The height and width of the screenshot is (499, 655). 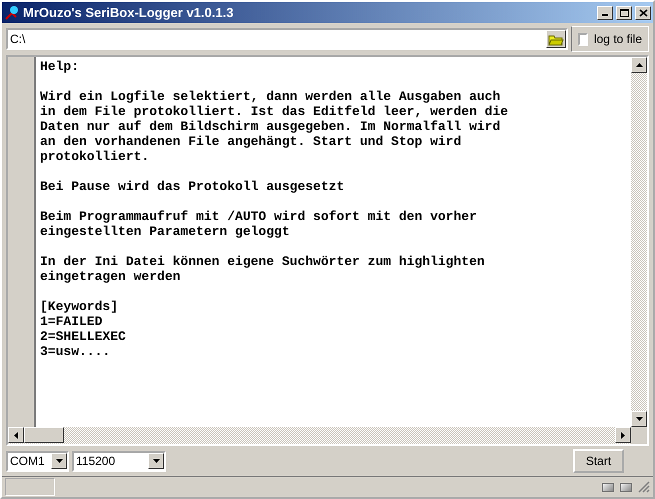 What do you see at coordinates (165, 231) in the screenshot?
I see `log-line: eingestellten Parametern geloggt` at bounding box center [165, 231].